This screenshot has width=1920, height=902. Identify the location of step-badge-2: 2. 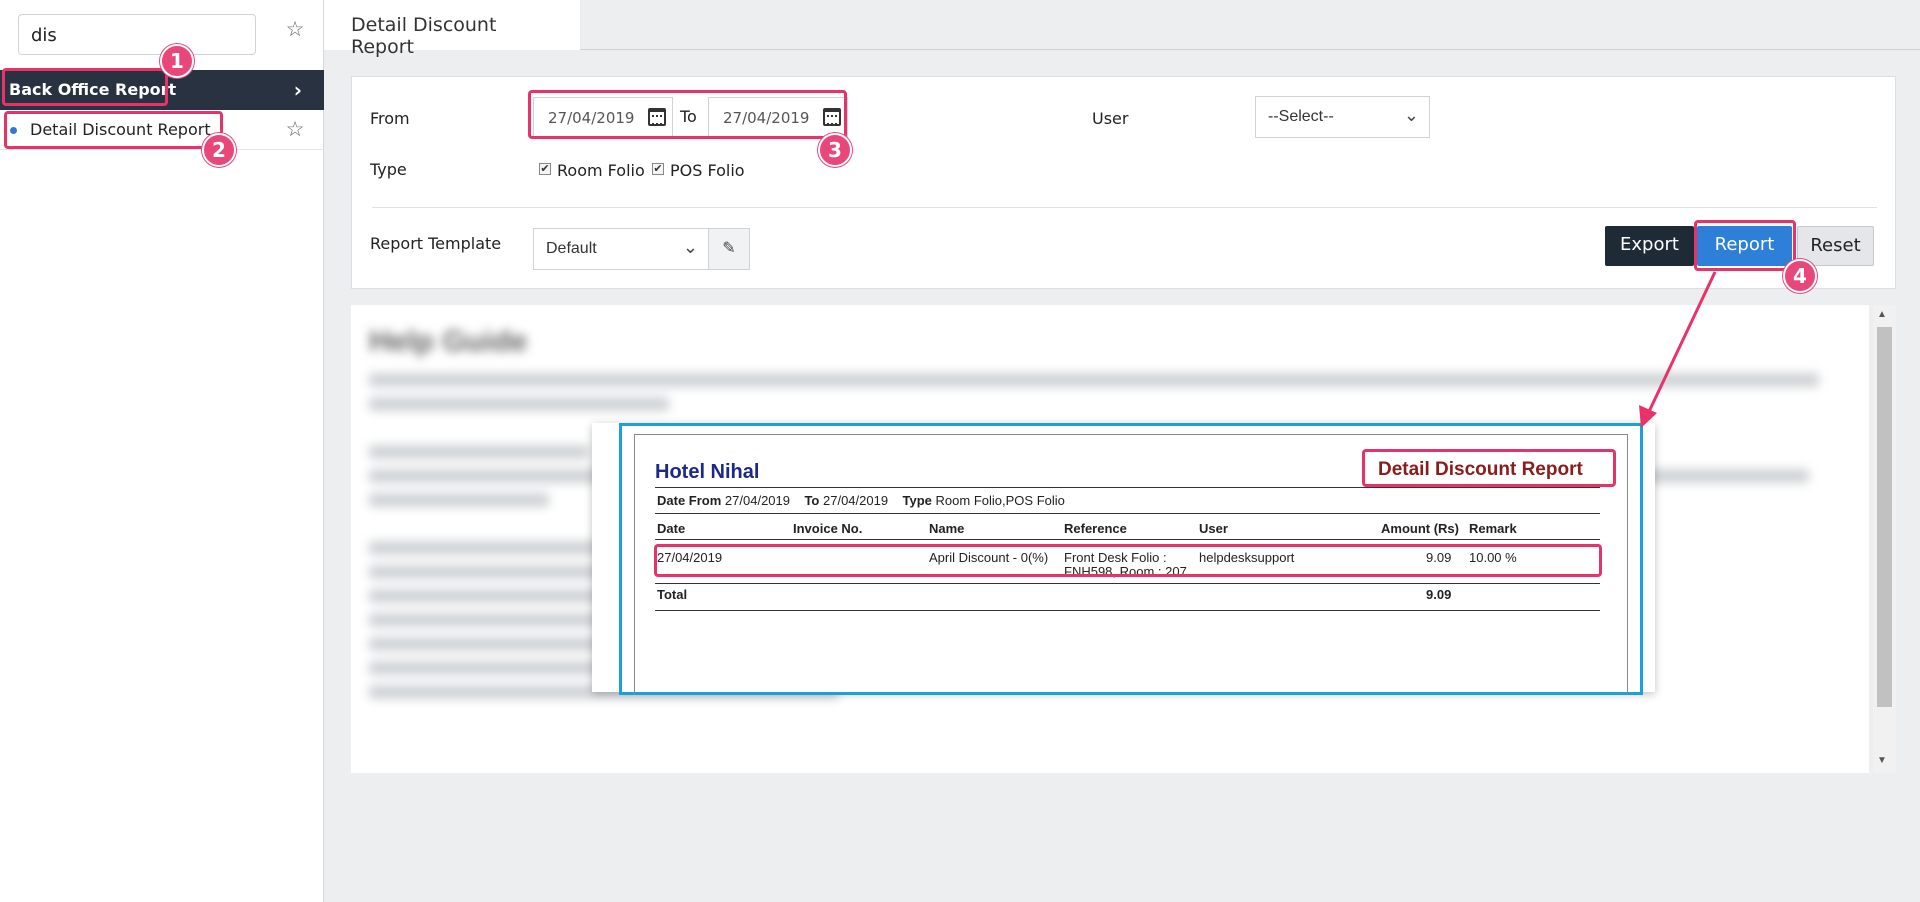
(219, 150).